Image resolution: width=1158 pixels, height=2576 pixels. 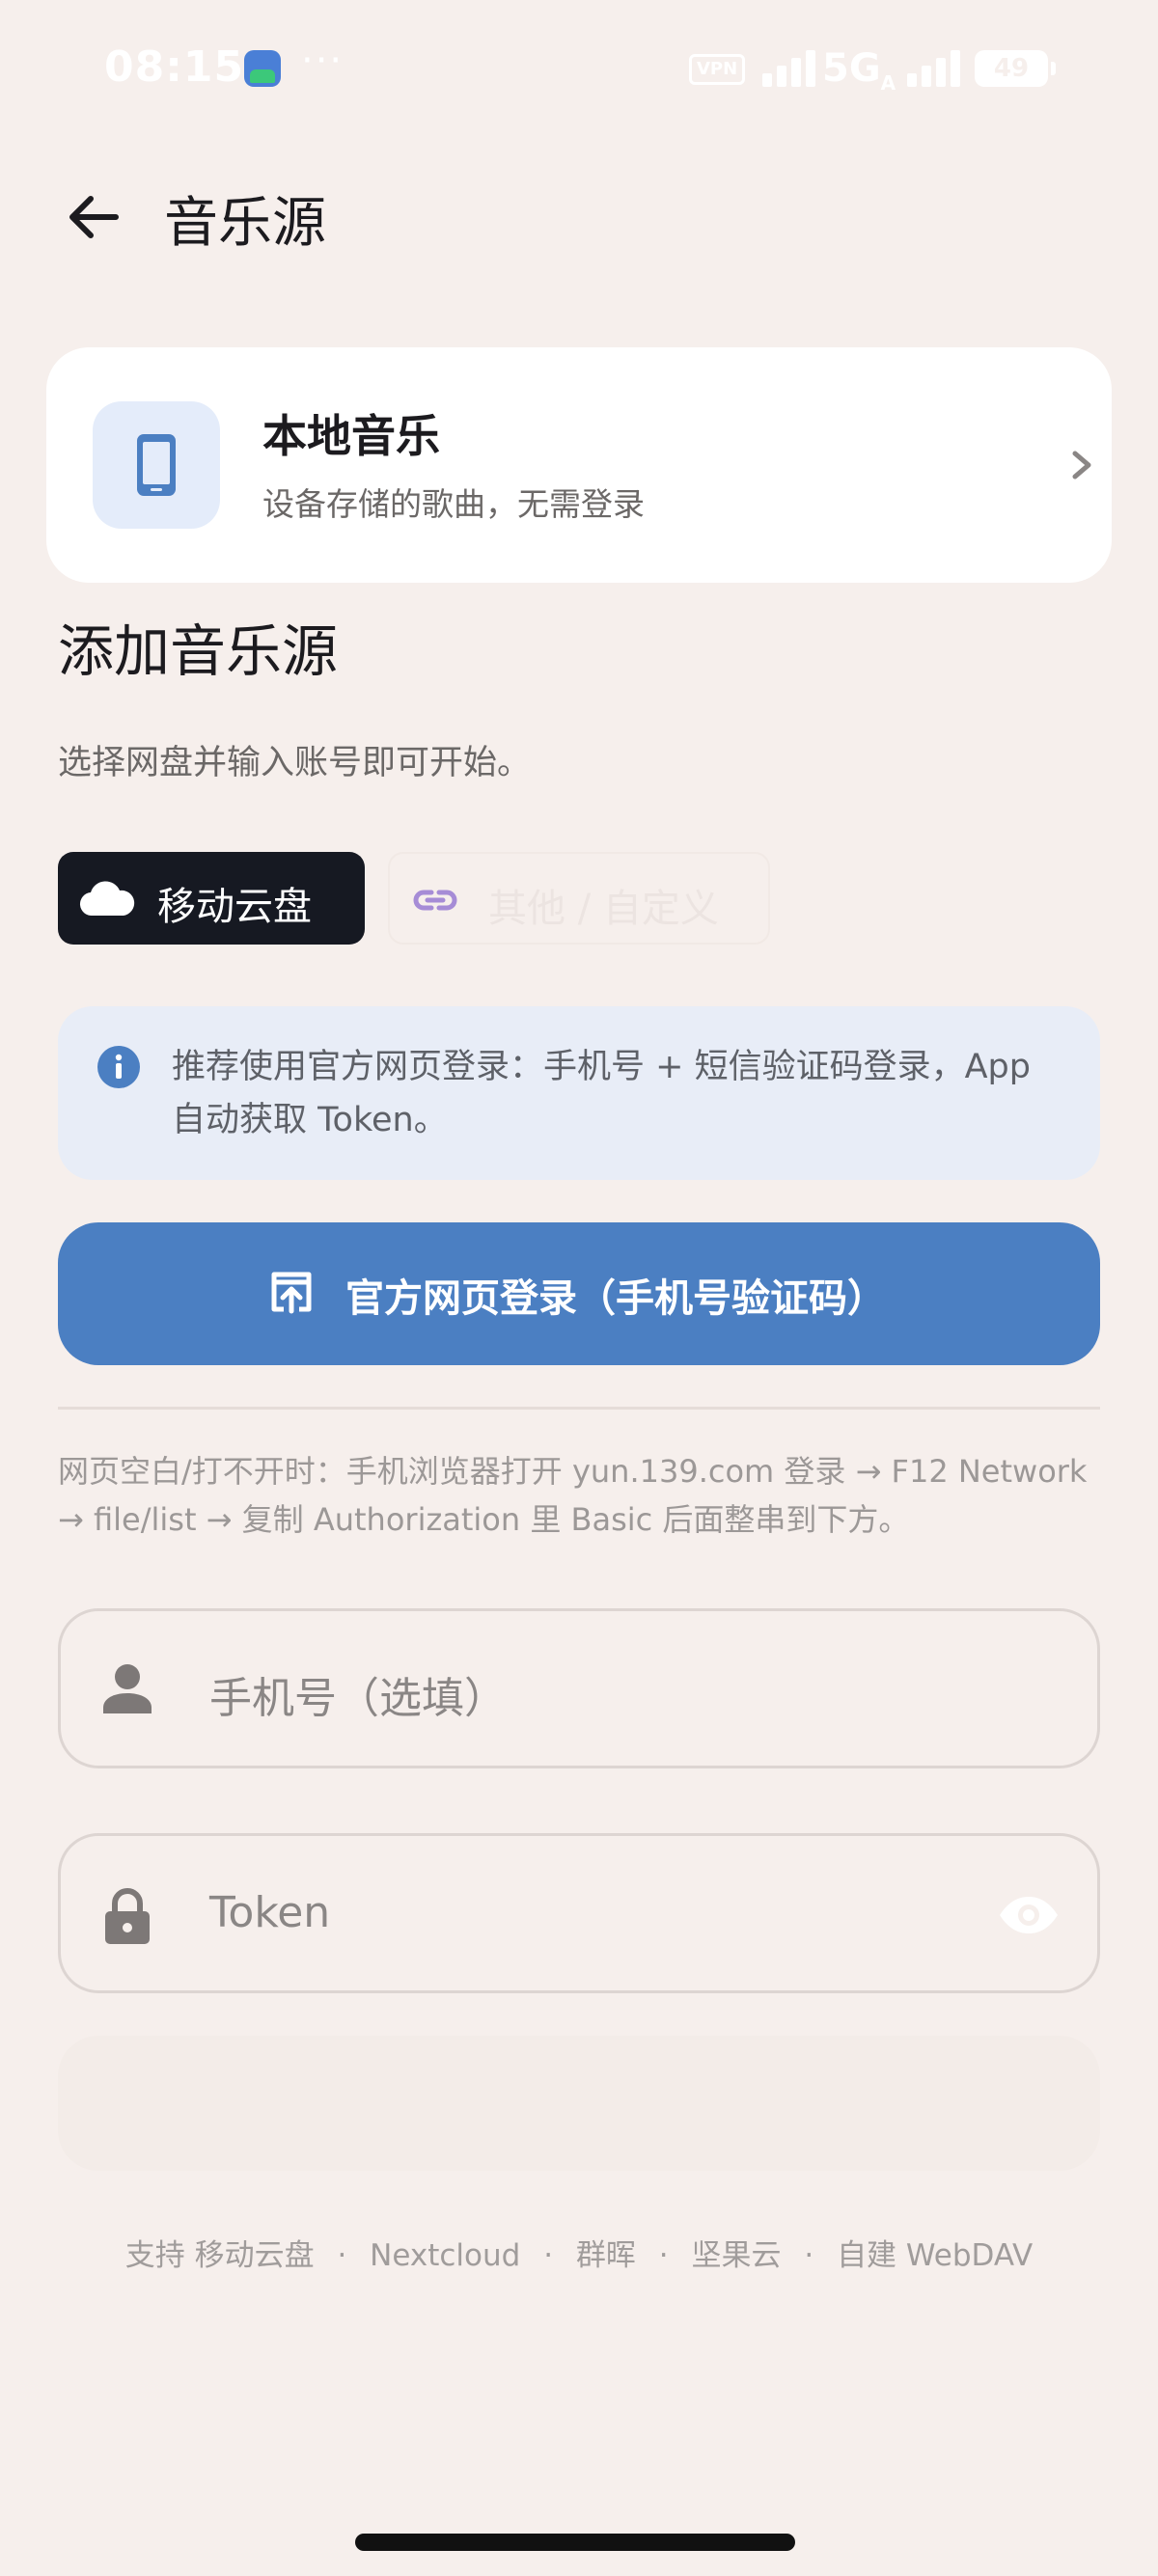 What do you see at coordinates (118, 1067) in the screenshot?
I see `info-icon` at bounding box center [118, 1067].